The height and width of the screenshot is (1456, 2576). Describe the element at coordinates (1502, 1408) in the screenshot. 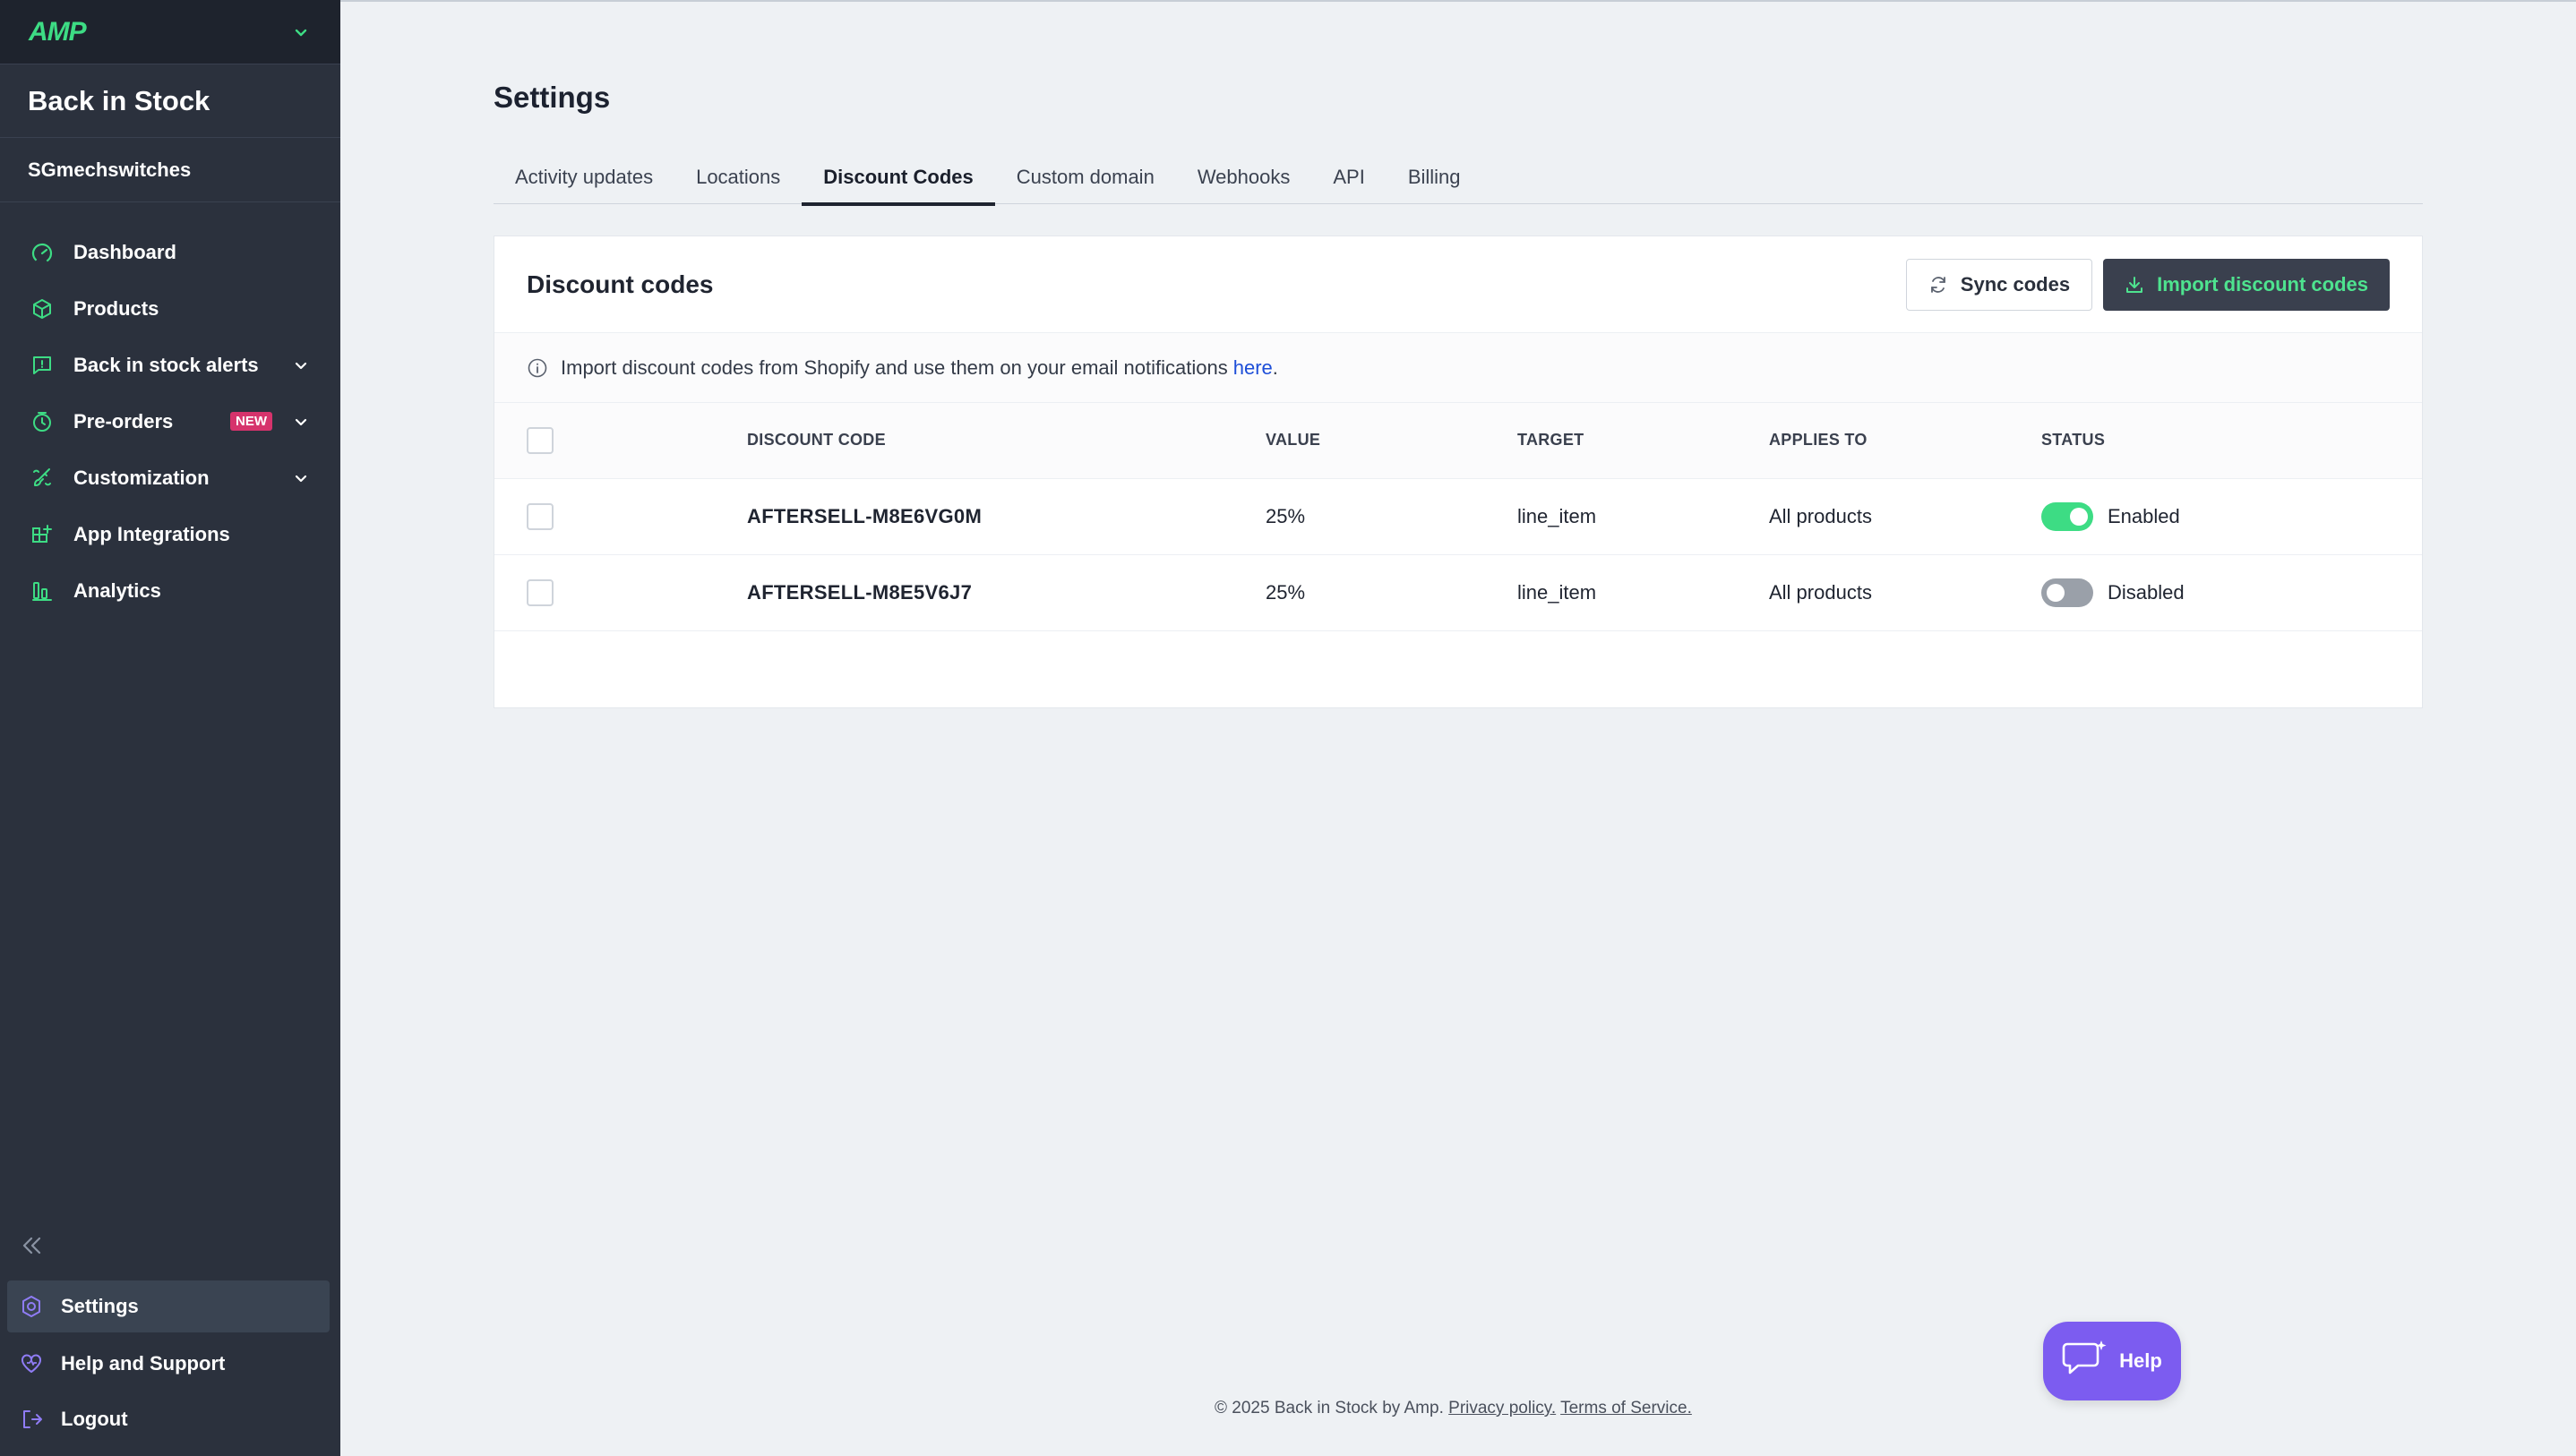

I see `privacy-policy-link: Privacy policy.` at that location.